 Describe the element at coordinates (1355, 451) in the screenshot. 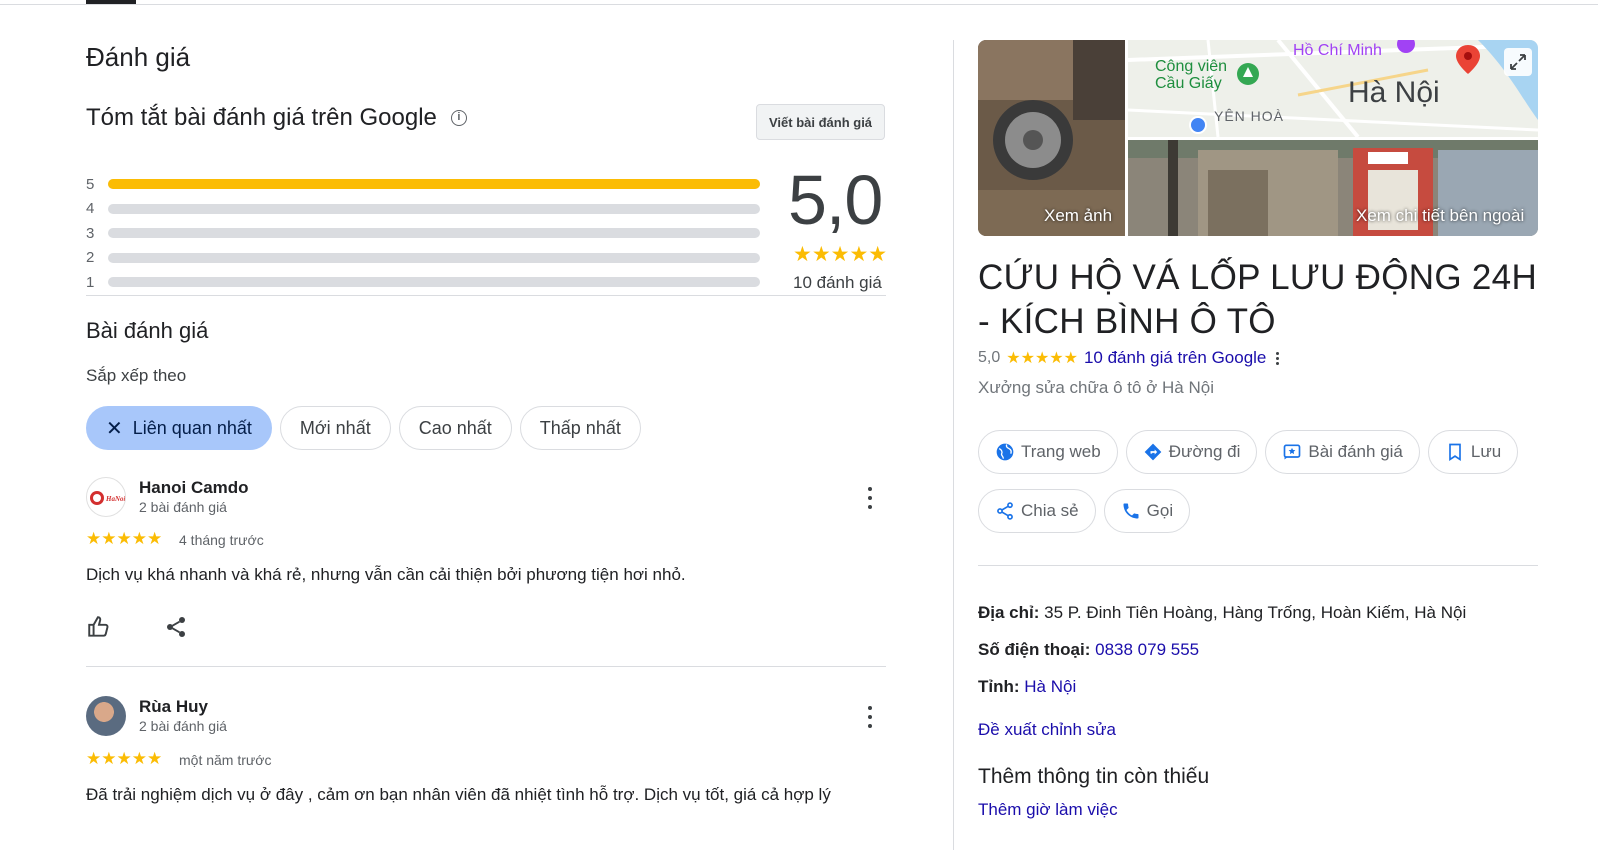

I see `review-label: Bài đánh giá` at that location.